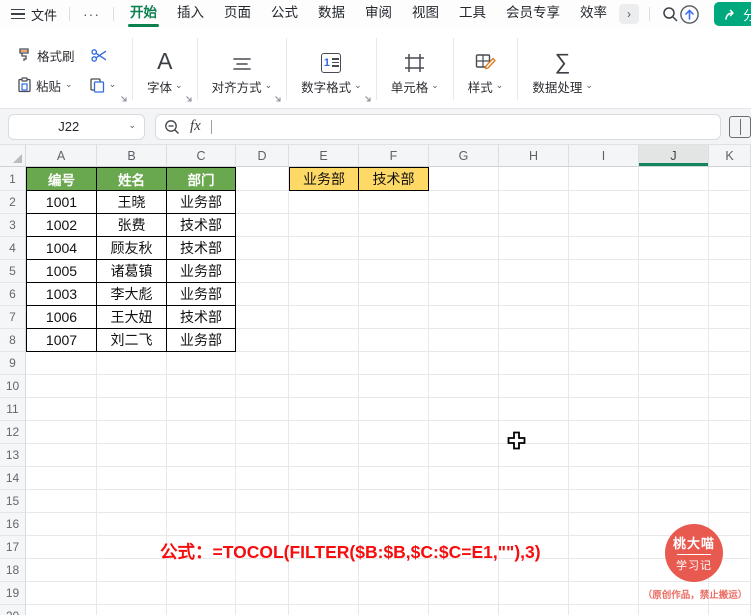 This screenshot has height=615, width=751. What do you see at coordinates (604, 478) in the screenshot?
I see `cell-I14` at bounding box center [604, 478].